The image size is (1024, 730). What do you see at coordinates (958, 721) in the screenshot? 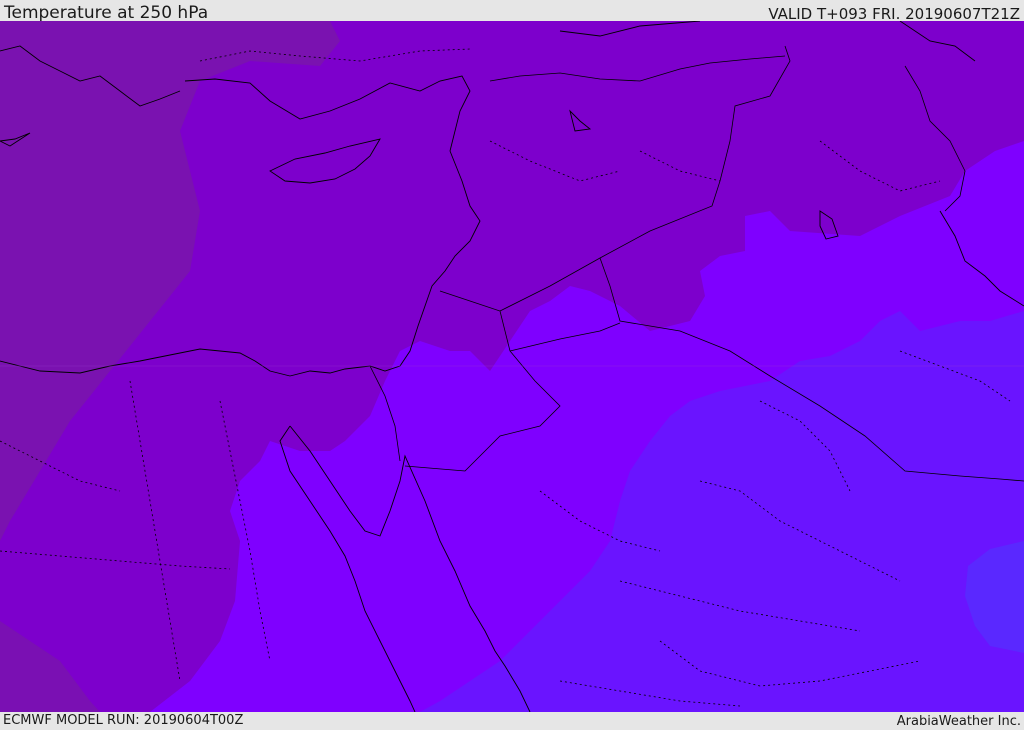
I see `credit-label: ArabiaWeather Inc.` at bounding box center [958, 721].